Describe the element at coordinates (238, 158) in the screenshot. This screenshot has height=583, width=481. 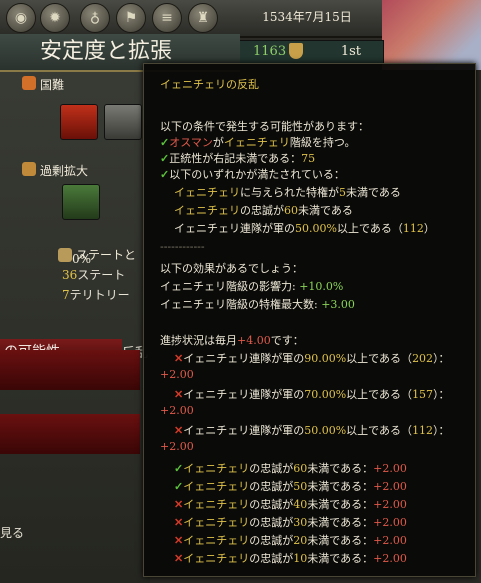
I see `condition-row: ✓正統性が右記未満である：75` at that location.